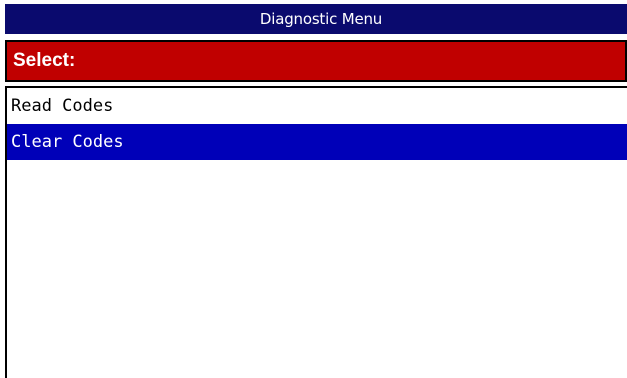  Describe the element at coordinates (317, 106) in the screenshot. I see `menu-item-read-codes: Read Codes` at that location.